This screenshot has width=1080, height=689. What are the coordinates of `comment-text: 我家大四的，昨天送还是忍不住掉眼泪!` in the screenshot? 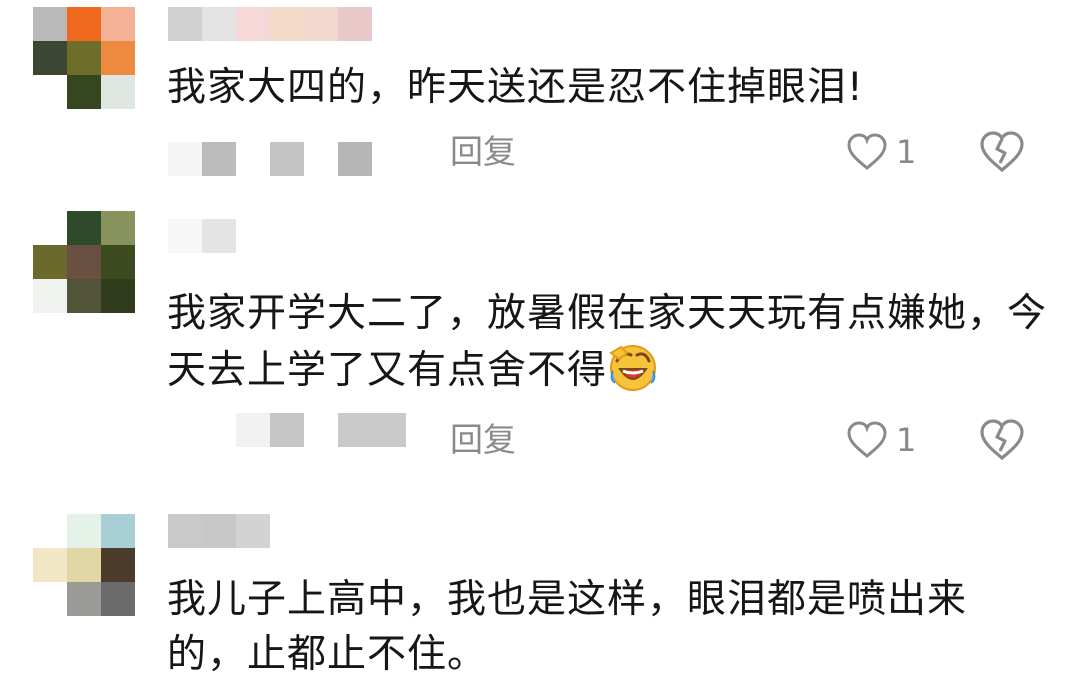 It's located at (515, 87).